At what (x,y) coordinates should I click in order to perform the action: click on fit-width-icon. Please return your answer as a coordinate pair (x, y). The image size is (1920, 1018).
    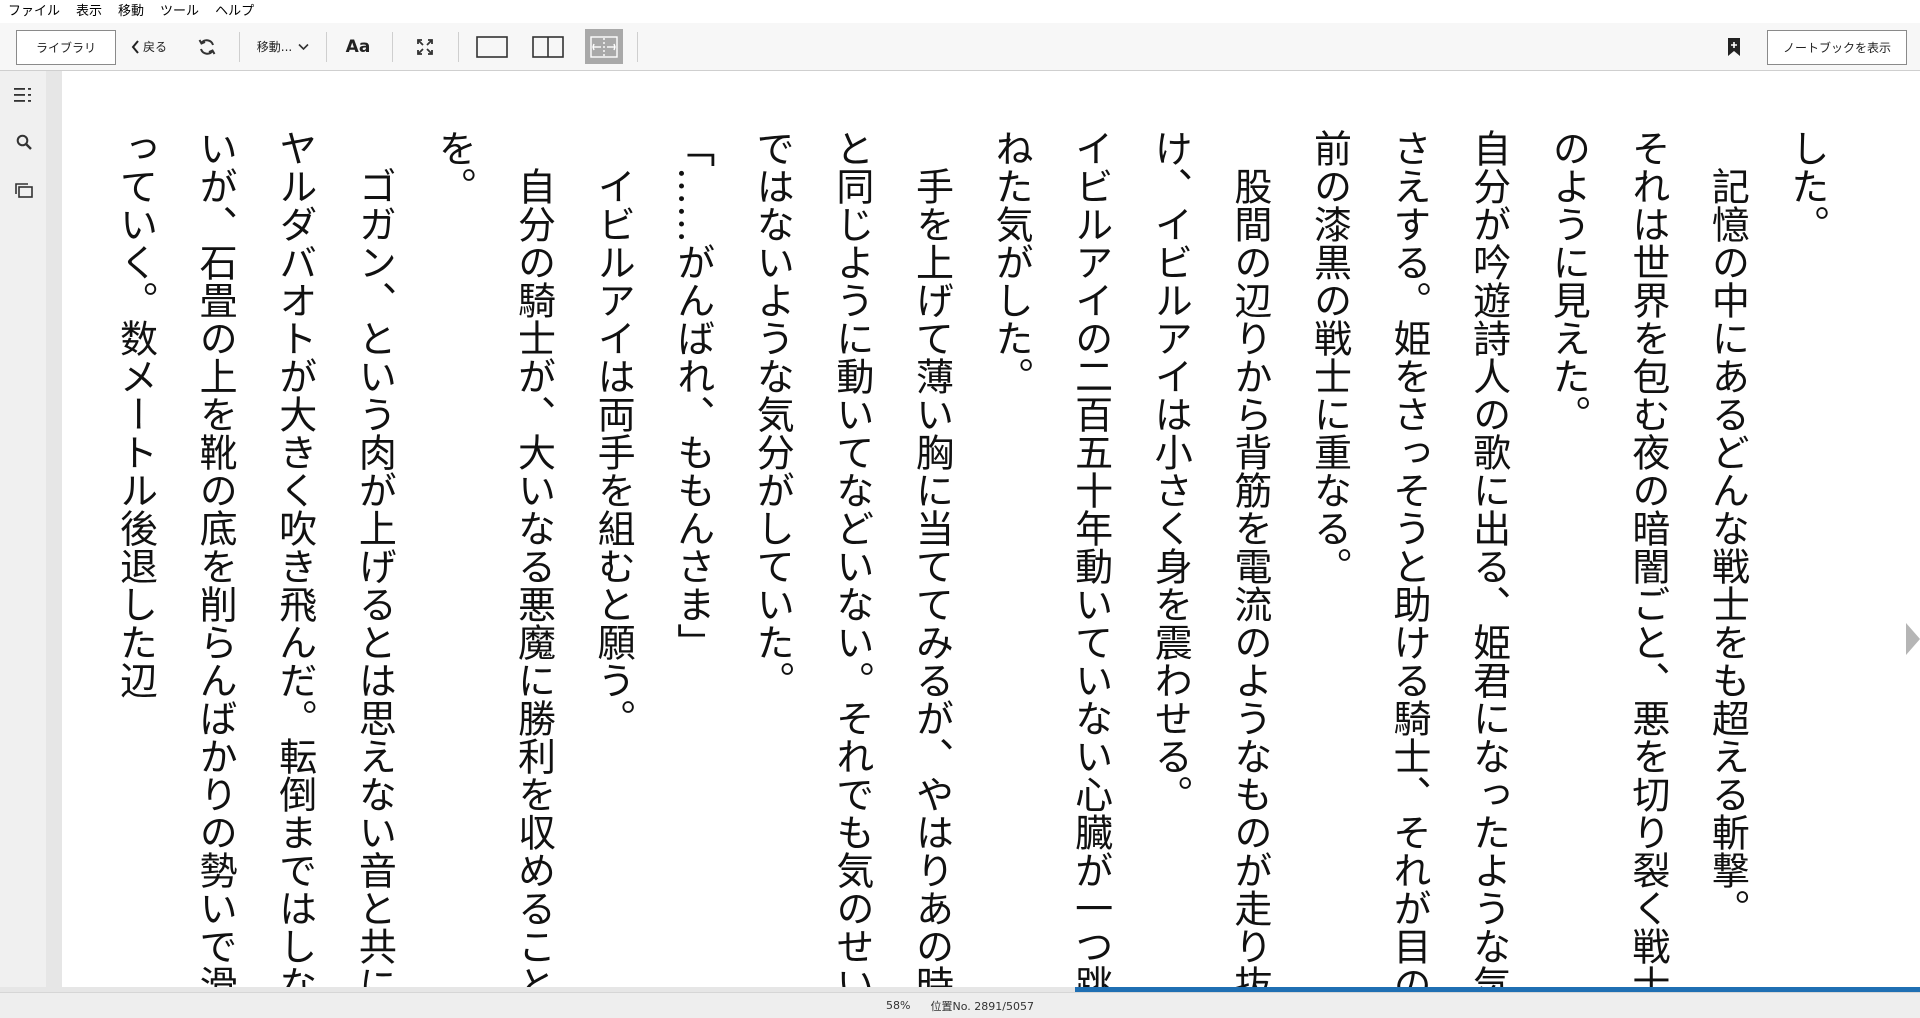
    Looking at the image, I should click on (604, 47).